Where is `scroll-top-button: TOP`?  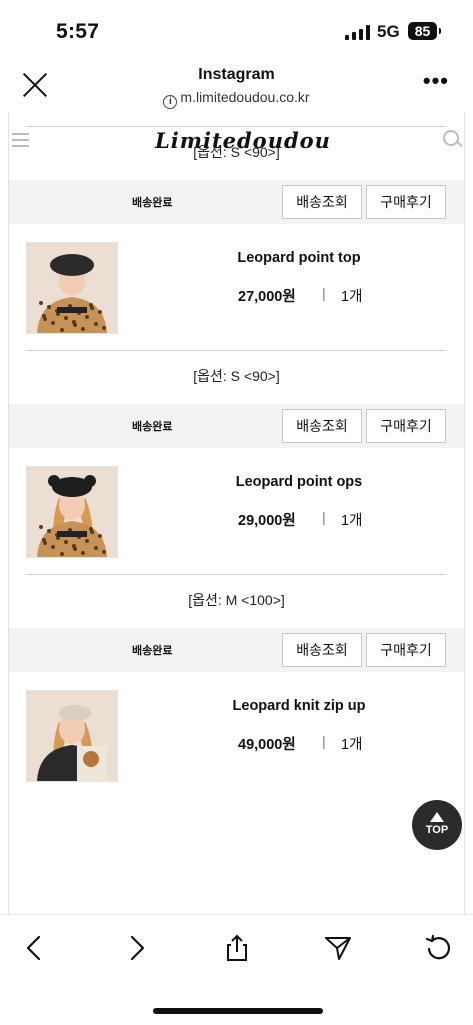 scroll-top-button: TOP is located at coordinates (437, 825).